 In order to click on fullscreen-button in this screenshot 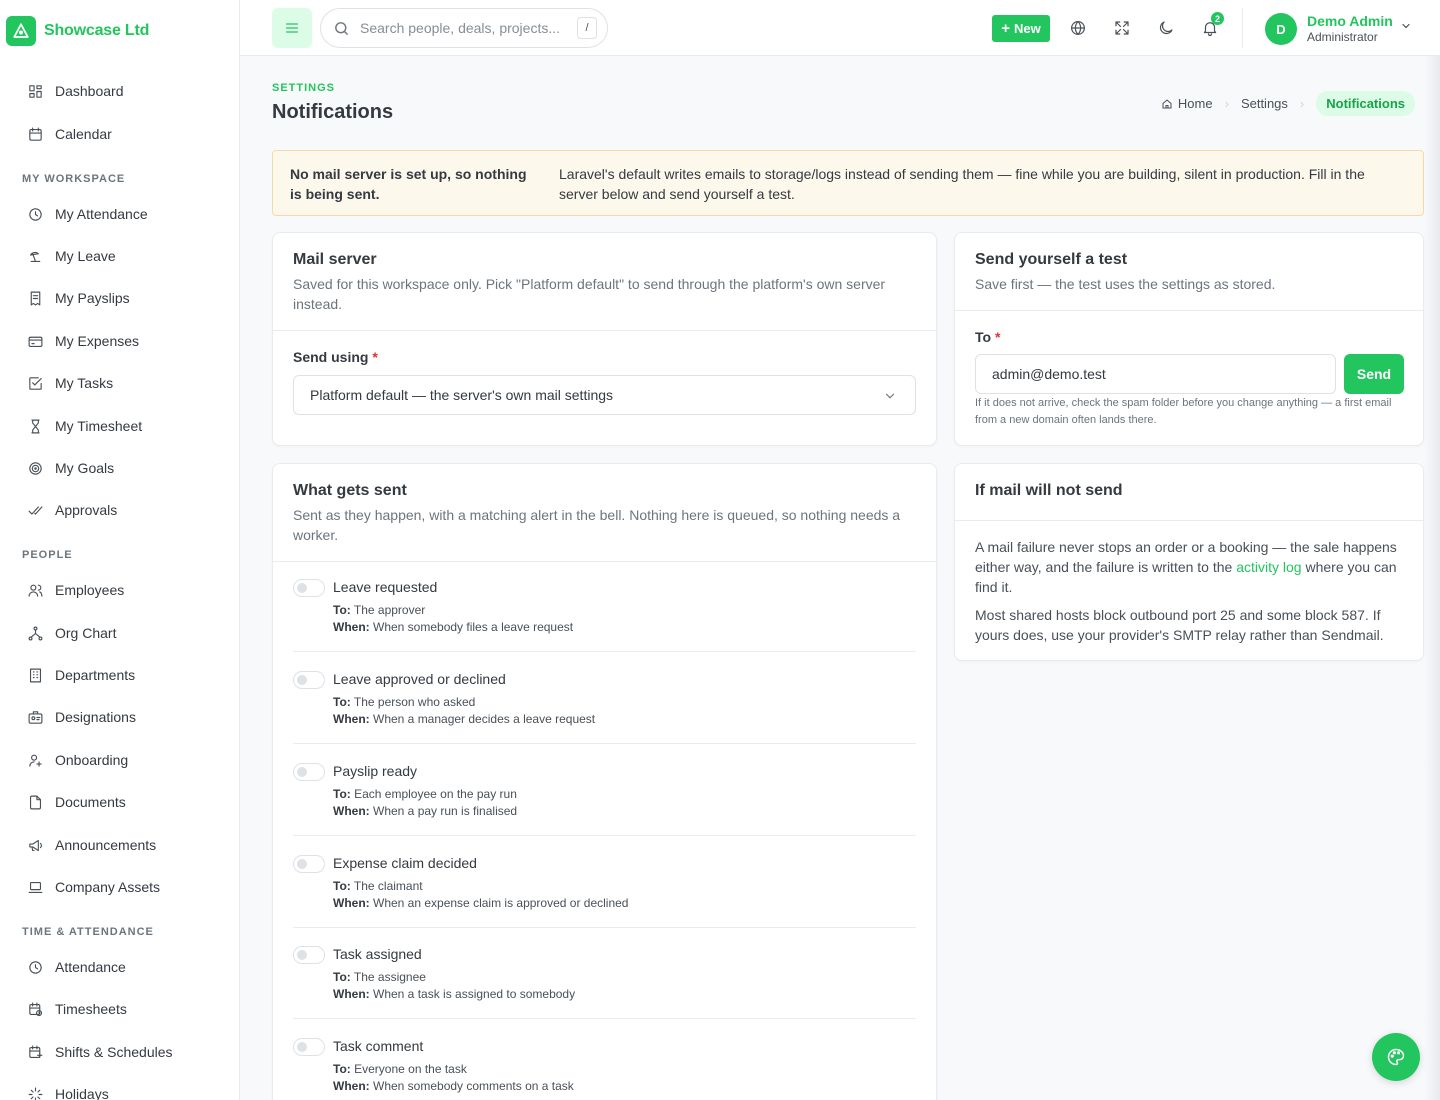, I will do `click(1122, 28)`.